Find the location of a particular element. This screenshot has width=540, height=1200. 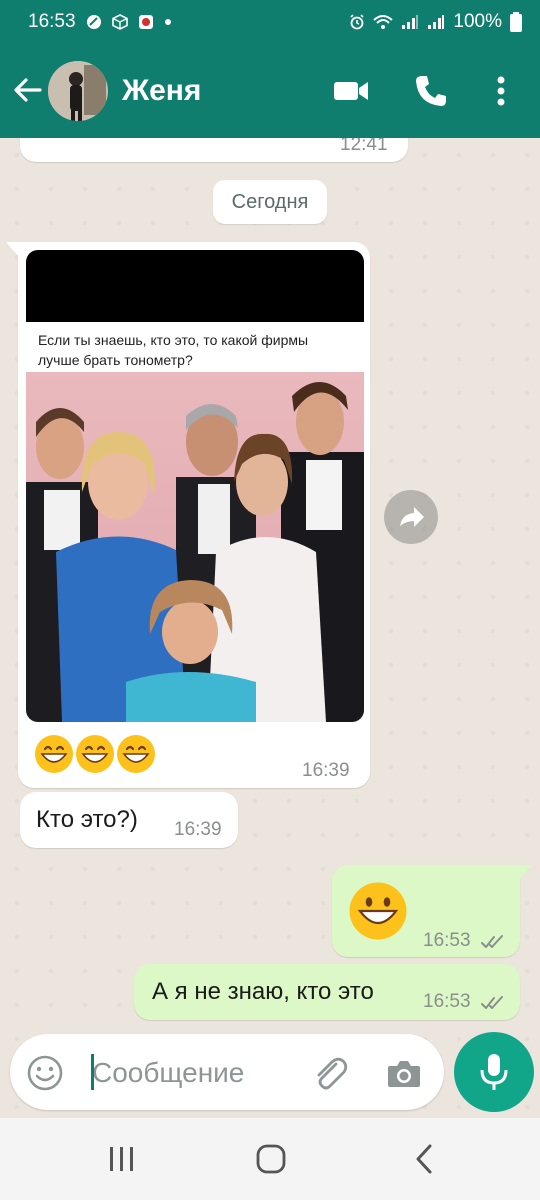

message-input-bar is located at coordinates (227, 1072).